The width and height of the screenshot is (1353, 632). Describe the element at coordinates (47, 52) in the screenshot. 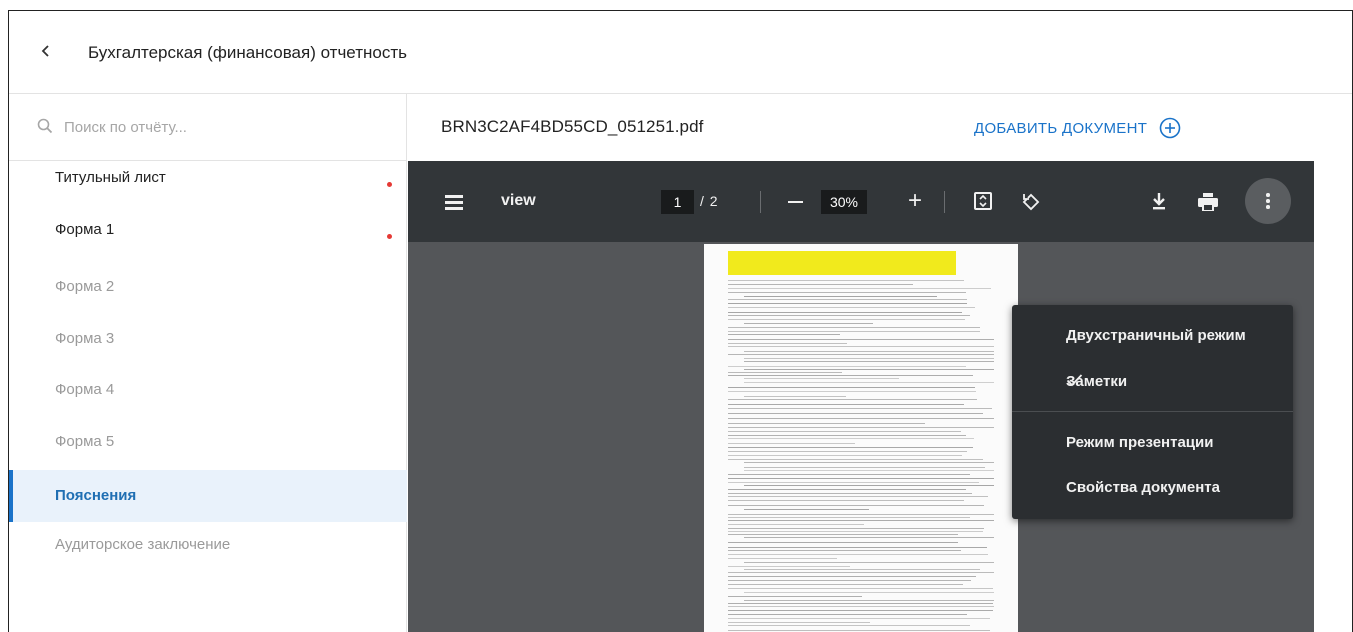

I see `chevron-left-icon` at that location.